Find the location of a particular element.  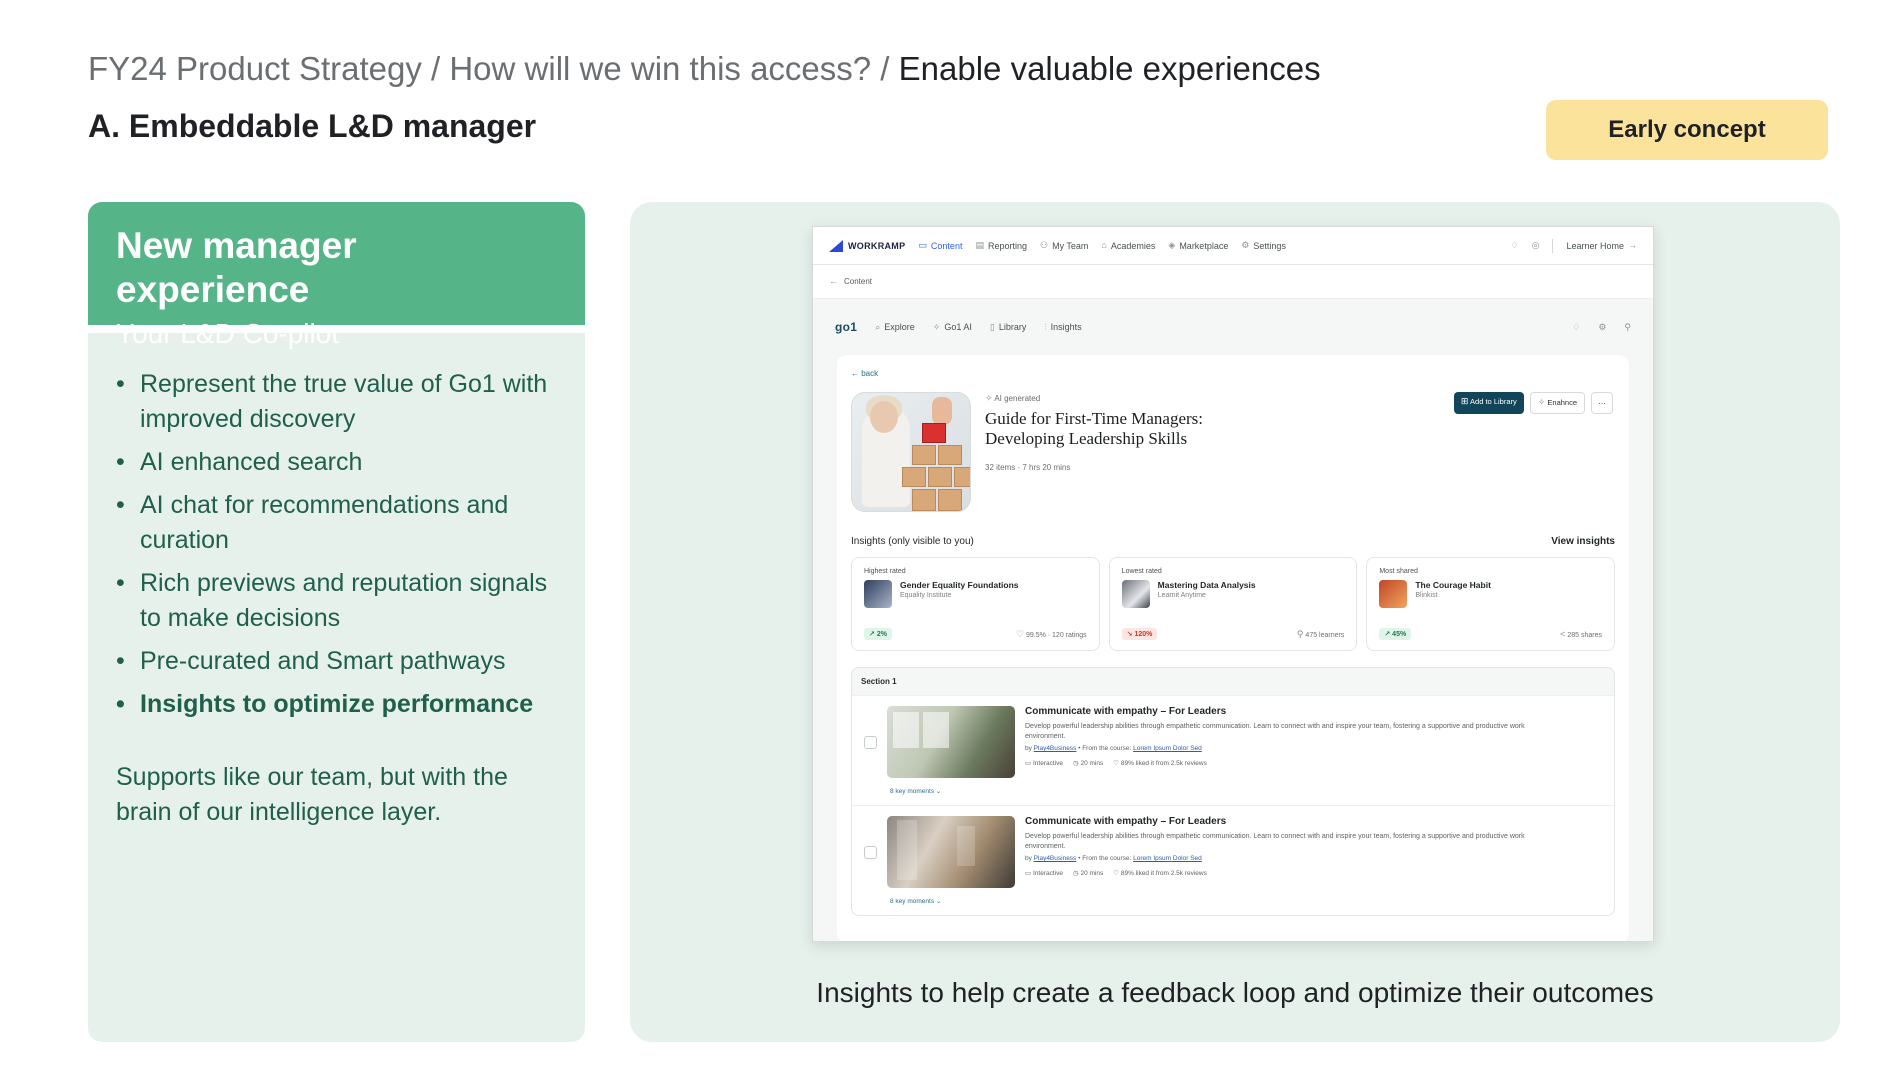

lesson-duration: ◷ 20 mins is located at coordinates (1088, 873).